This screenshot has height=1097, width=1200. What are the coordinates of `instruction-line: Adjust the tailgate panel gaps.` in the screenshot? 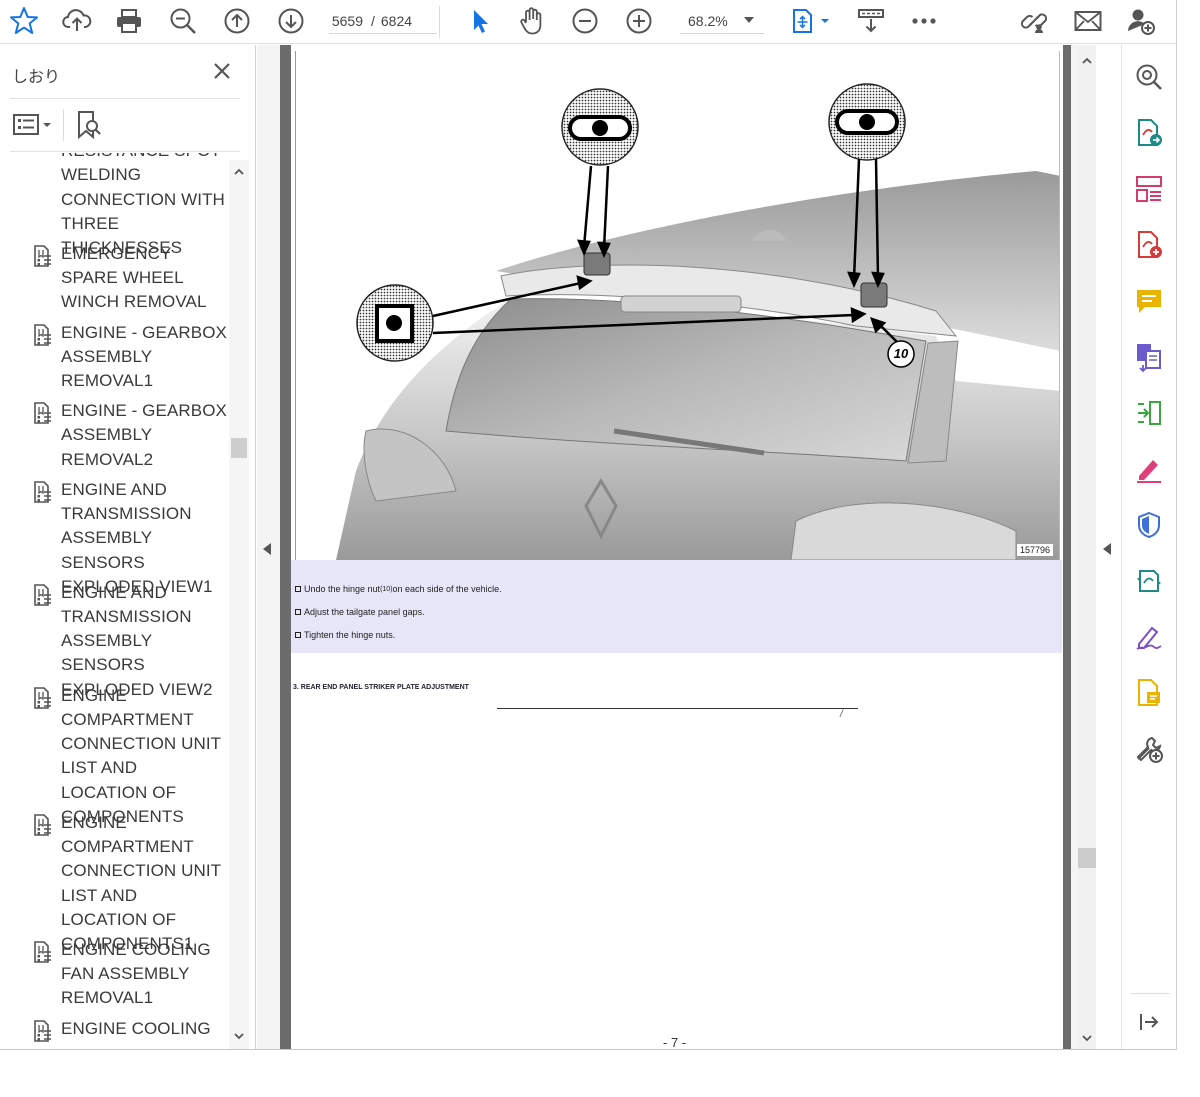 It's located at (360, 612).